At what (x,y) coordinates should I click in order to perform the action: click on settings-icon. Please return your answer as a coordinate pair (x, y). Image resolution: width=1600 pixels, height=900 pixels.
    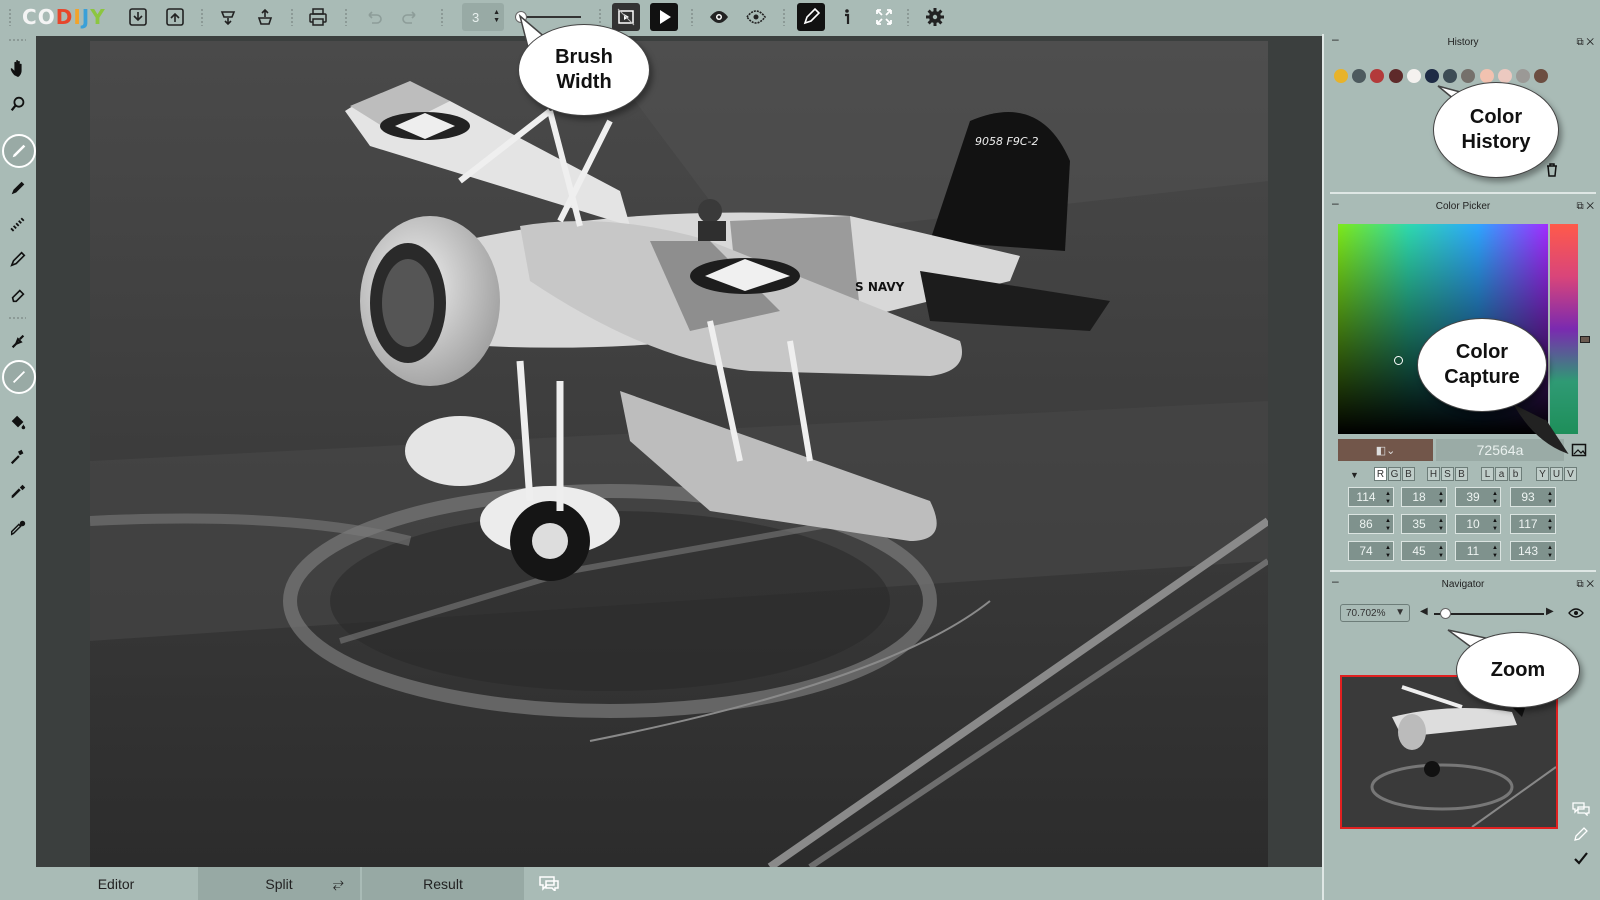
    Looking at the image, I should click on (935, 17).